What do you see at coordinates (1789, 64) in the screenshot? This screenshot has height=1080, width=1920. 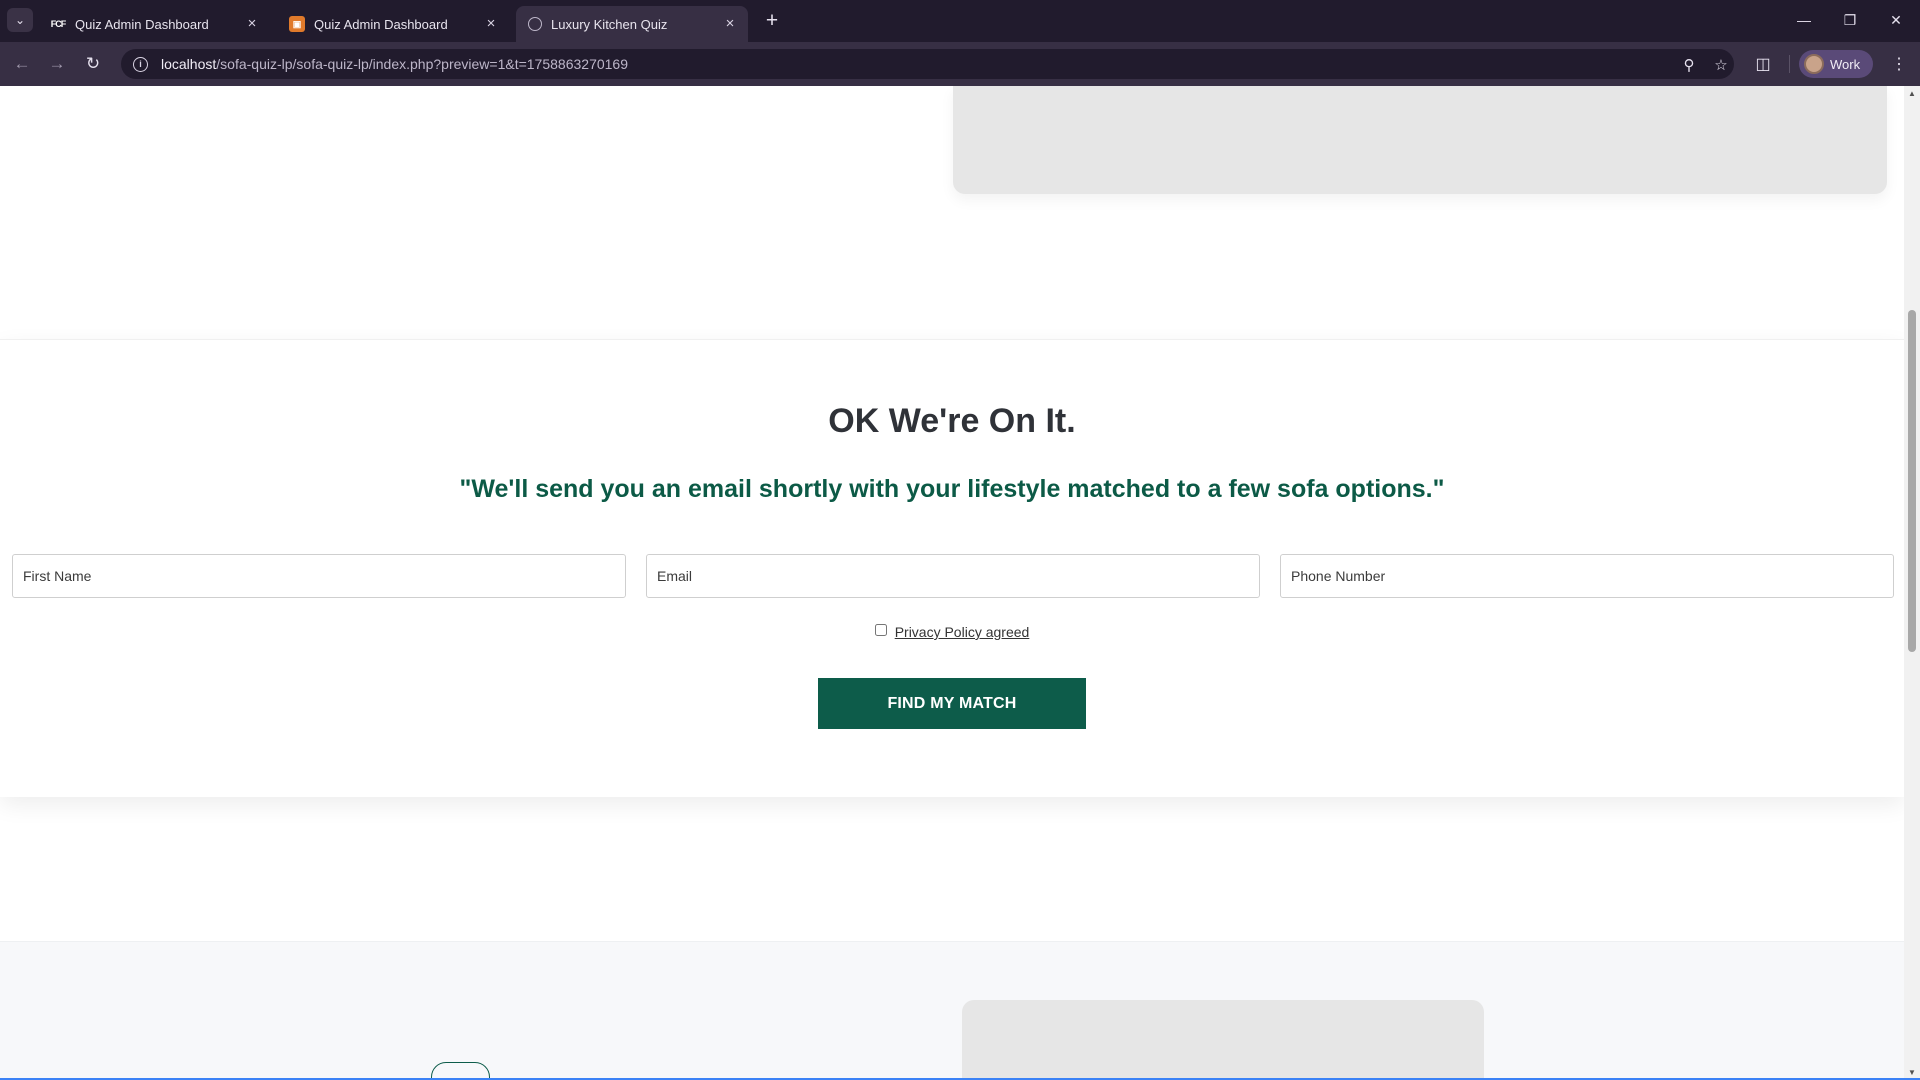 I see `toolbar-divider` at bounding box center [1789, 64].